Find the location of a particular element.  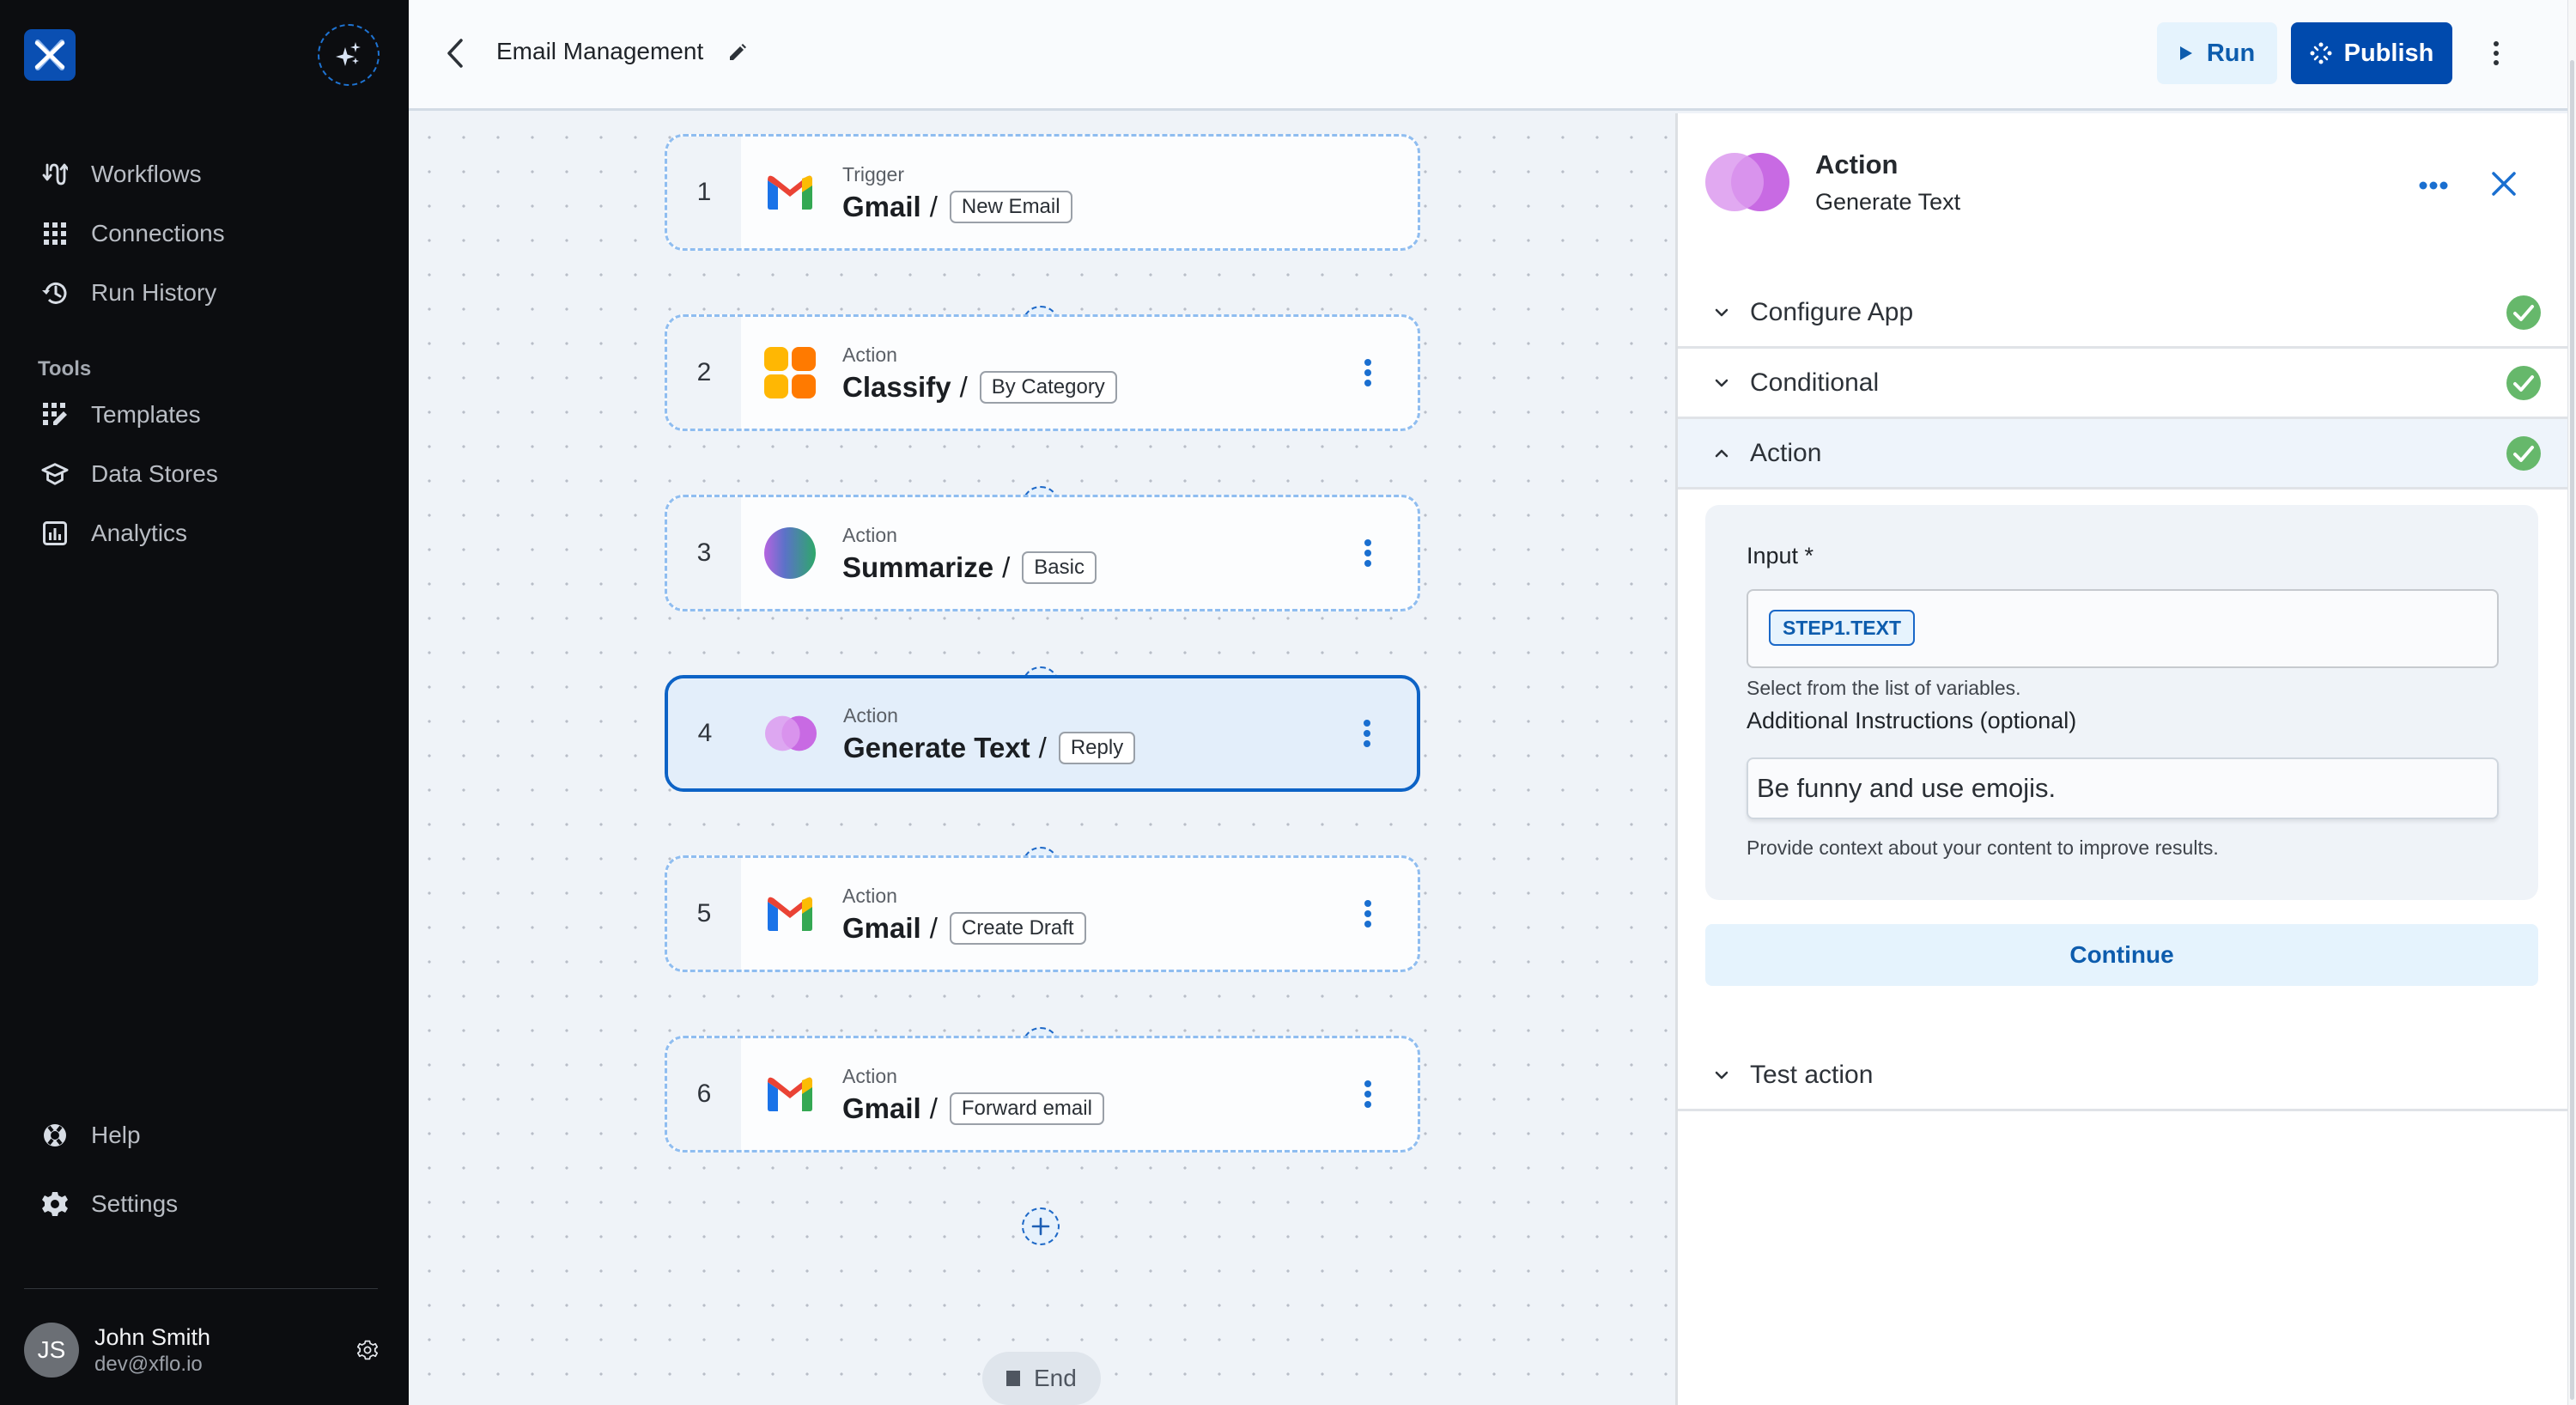

section-test-action: Test action is located at coordinates (2122, 1076).